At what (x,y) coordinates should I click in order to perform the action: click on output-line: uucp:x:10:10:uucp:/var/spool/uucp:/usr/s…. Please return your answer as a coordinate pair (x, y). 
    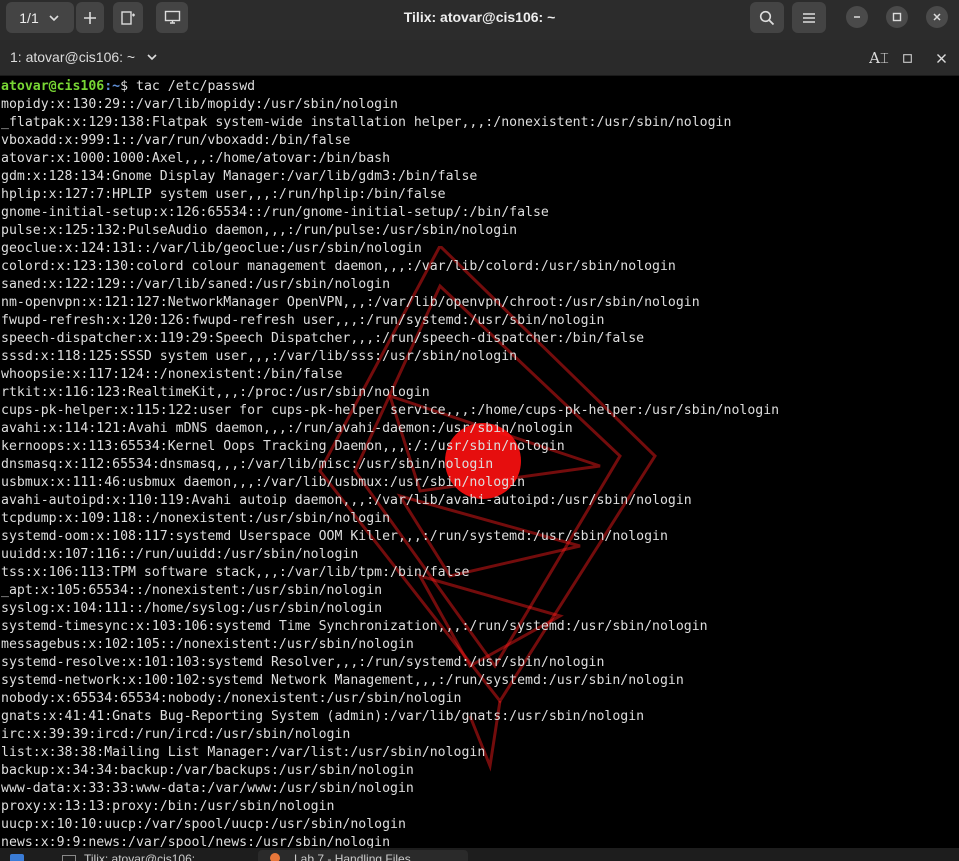
    Looking at the image, I should click on (203, 824).